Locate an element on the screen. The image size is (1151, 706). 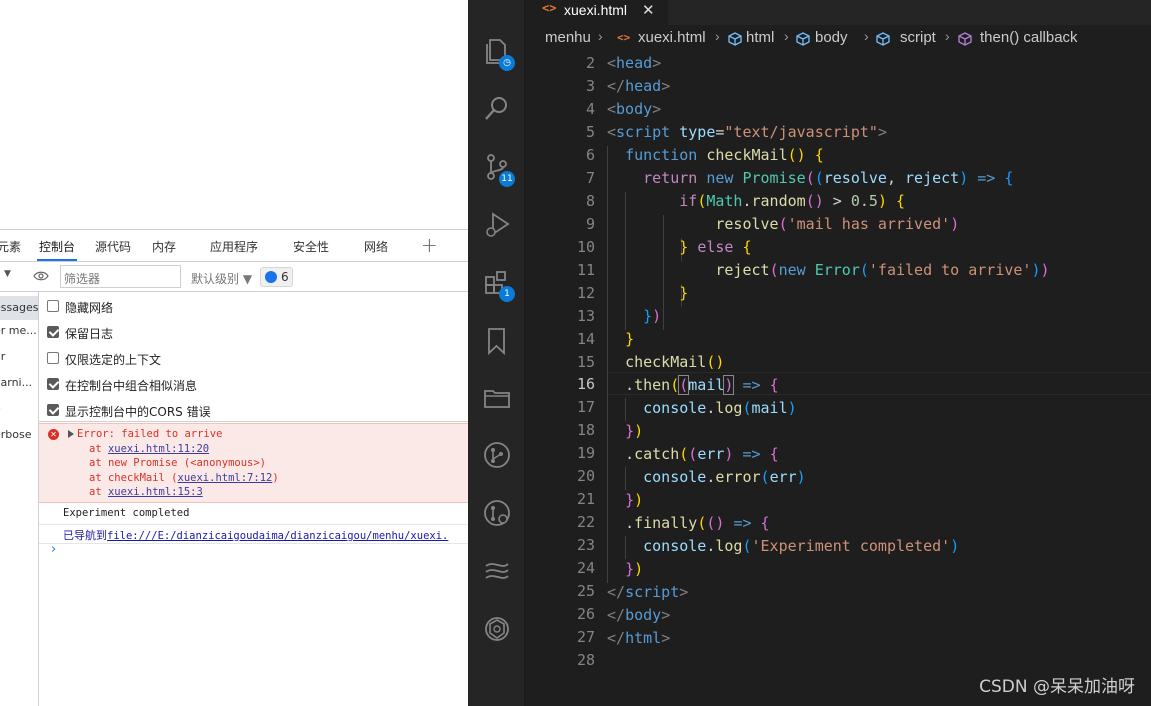
setting-label: 显示控制台中的CORS 错误 is located at coordinates (138, 412).